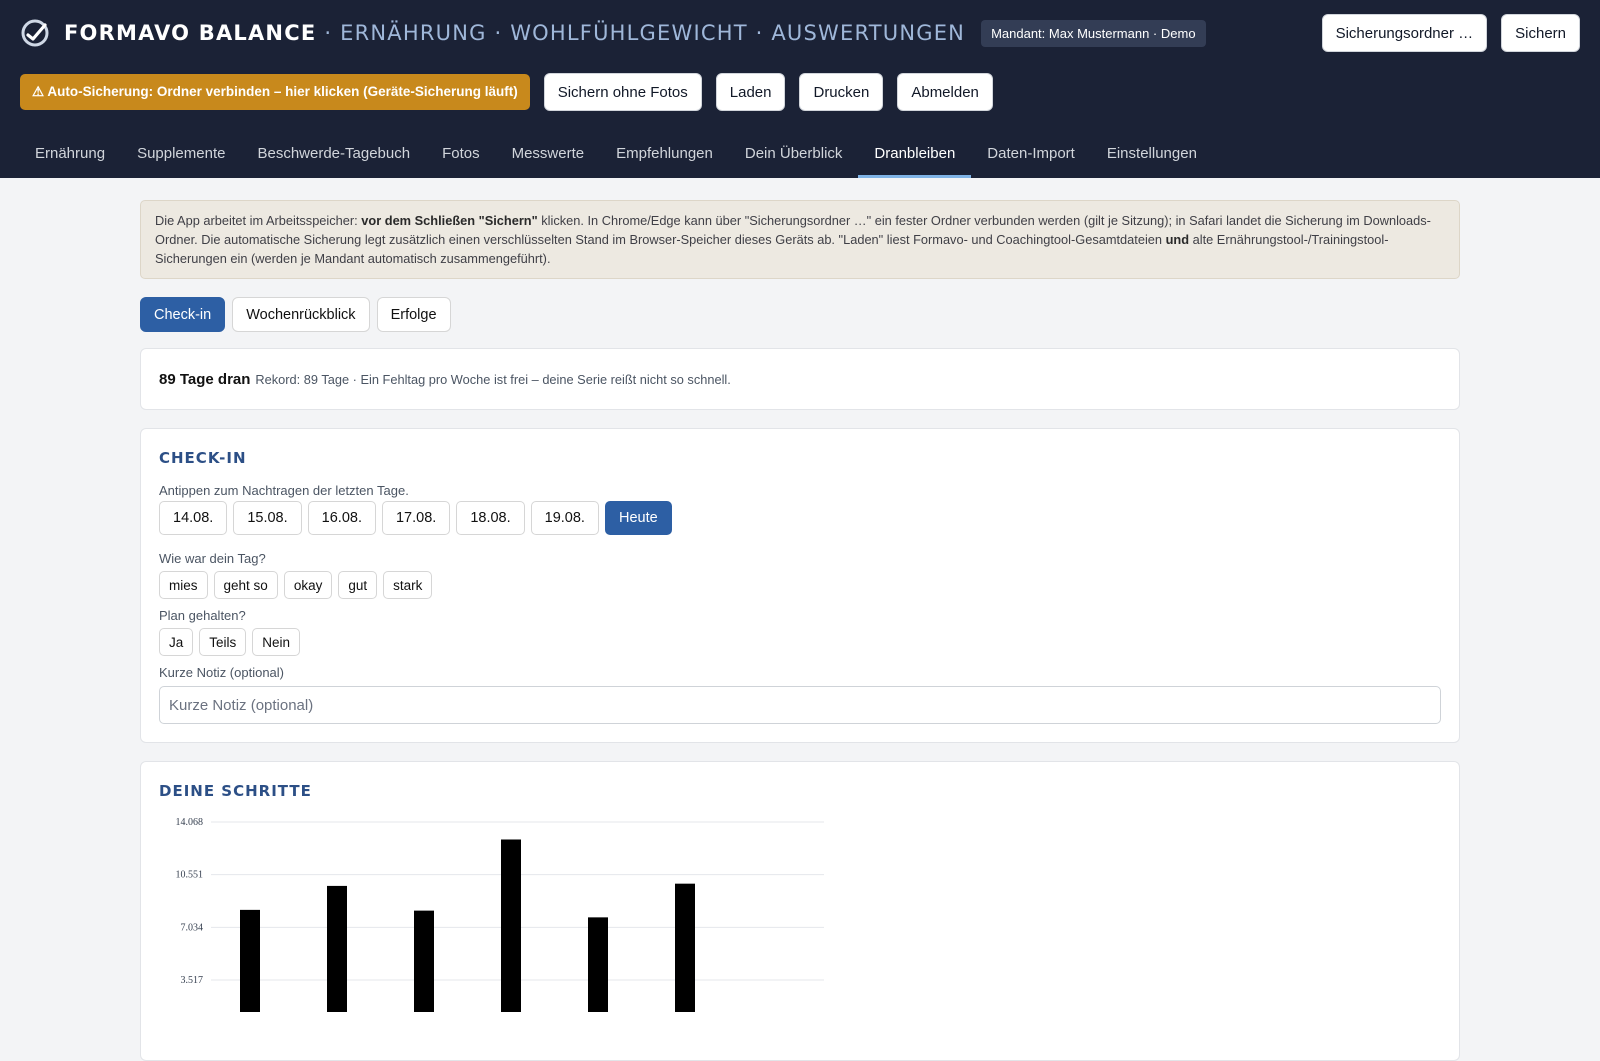  Describe the element at coordinates (190, 875) in the screenshot. I see `y-tick-label: 10.551` at that location.